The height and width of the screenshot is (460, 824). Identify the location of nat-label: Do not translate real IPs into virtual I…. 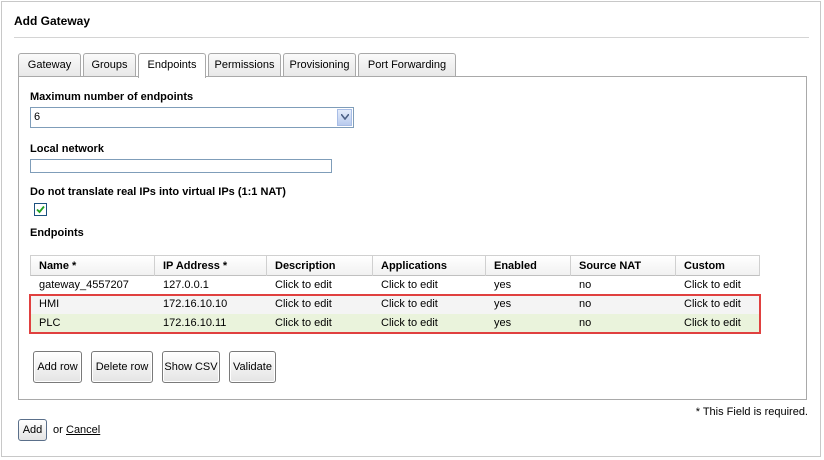
(158, 192).